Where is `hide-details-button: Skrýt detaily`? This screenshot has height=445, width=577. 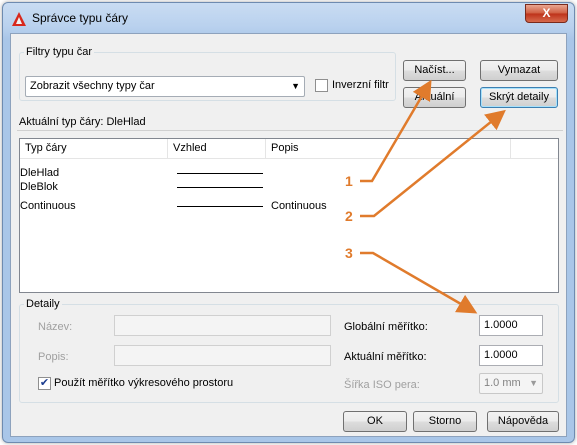
hide-details-button: Skrýt detaily is located at coordinates (519, 97).